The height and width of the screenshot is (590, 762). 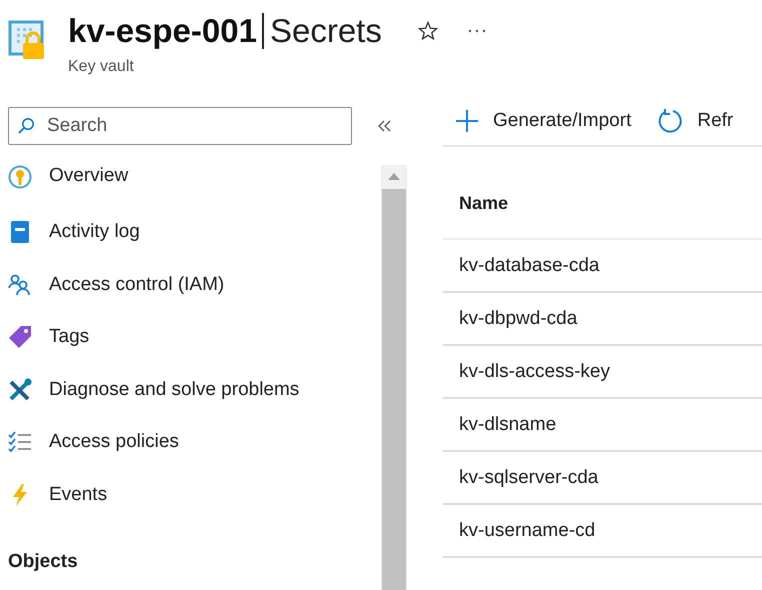 I want to click on people-icon, so click(x=20, y=284).